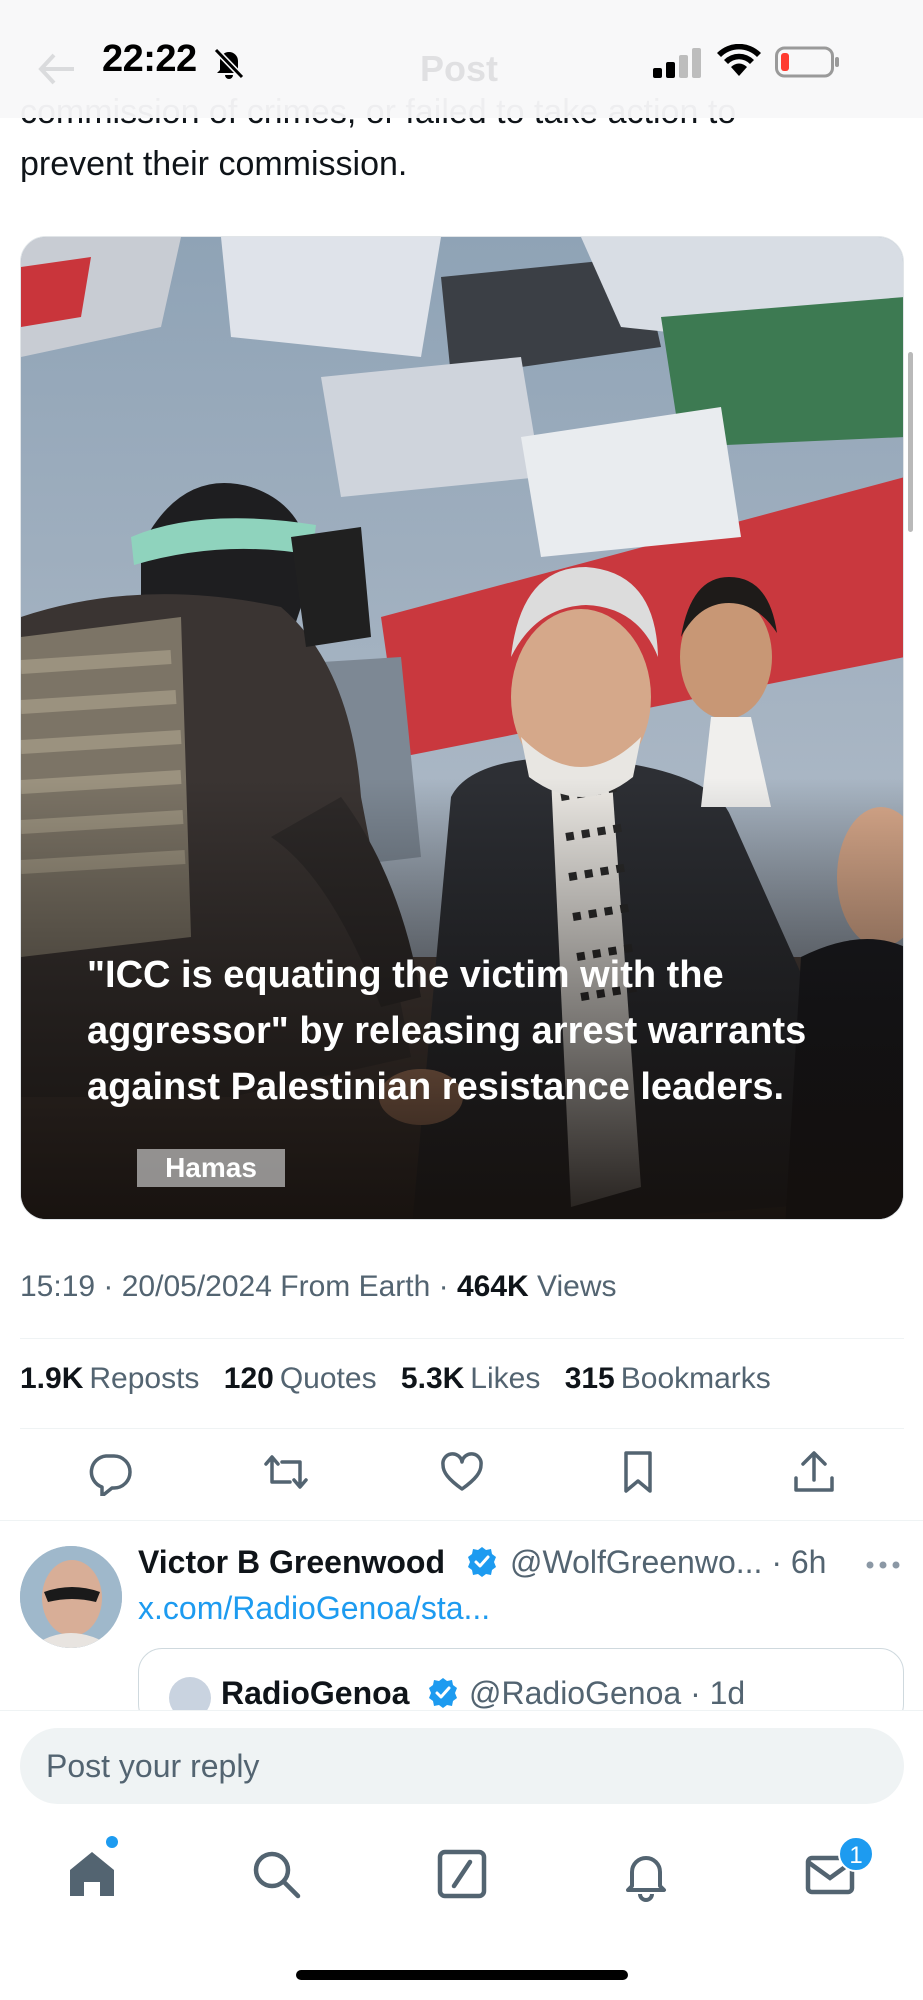  Describe the element at coordinates (291, 1562) in the screenshot. I see `reply-author-name: Victor B Greenwood` at that location.